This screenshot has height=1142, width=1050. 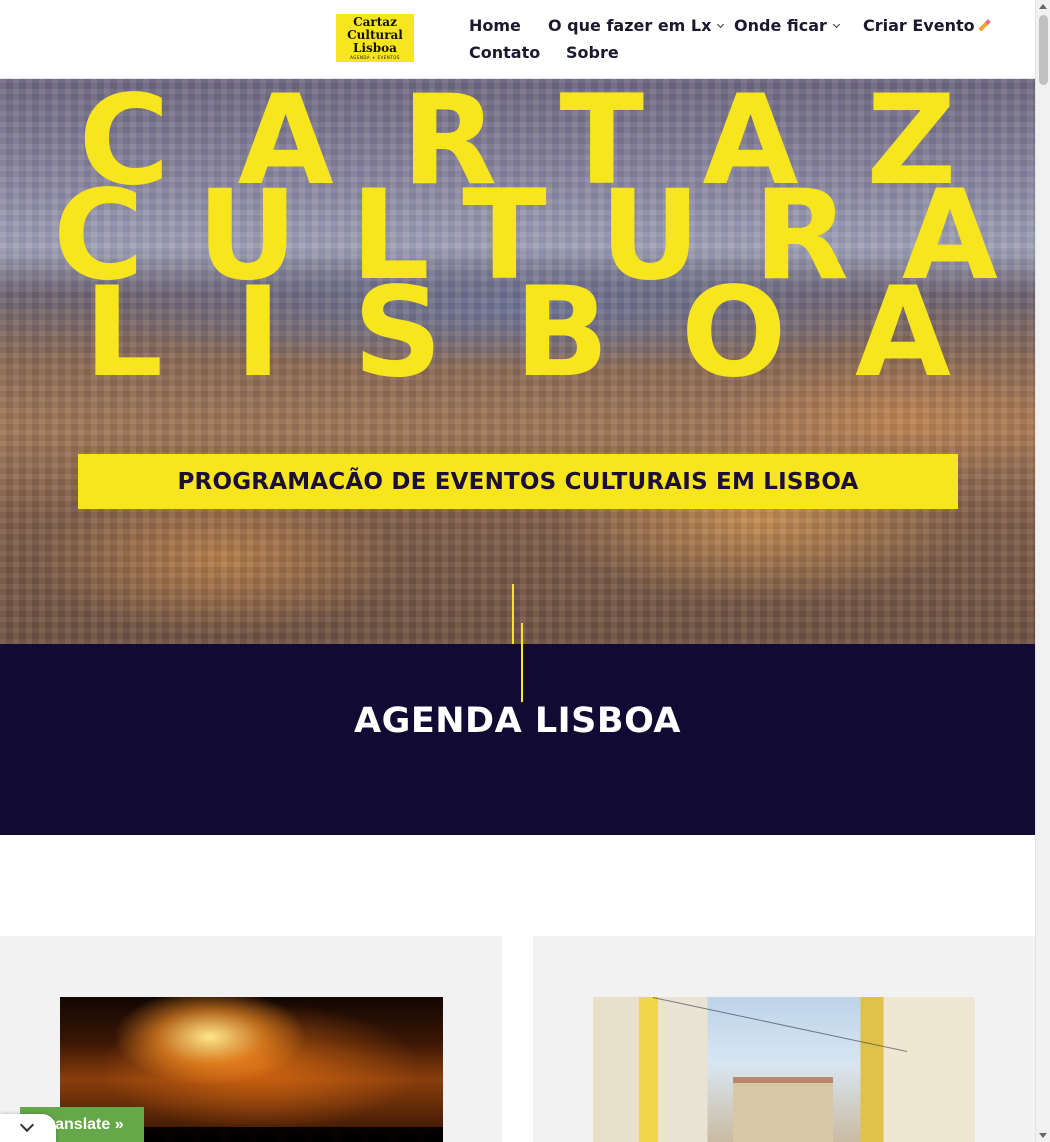 I want to click on nav-home: Home, so click(x=495, y=25).